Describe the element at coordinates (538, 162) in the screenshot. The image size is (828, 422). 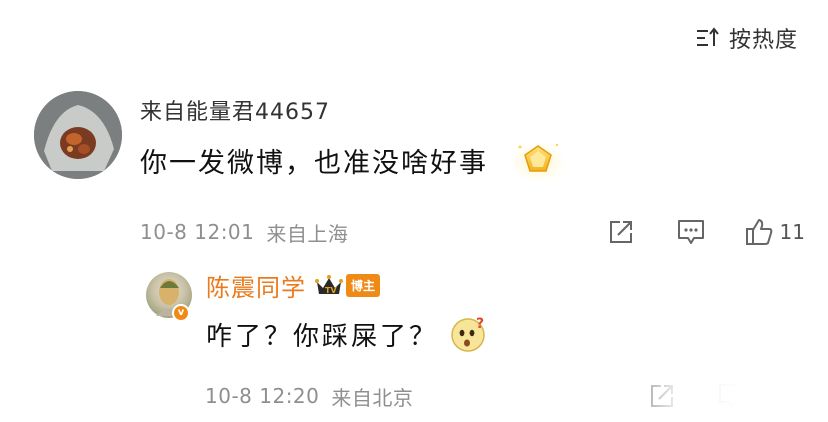
I see `gold-pentagon-badge-icon` at that location.